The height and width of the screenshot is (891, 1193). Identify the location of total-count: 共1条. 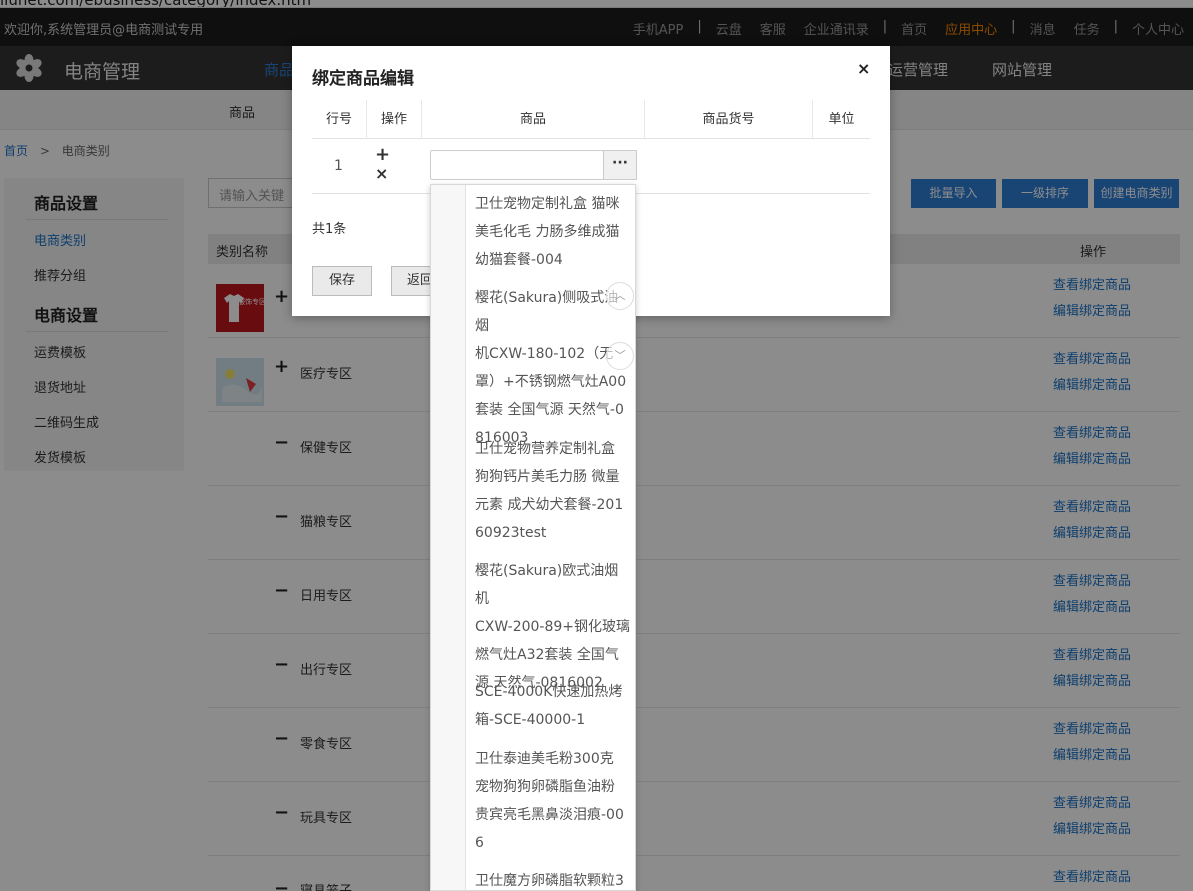
(329, 229).